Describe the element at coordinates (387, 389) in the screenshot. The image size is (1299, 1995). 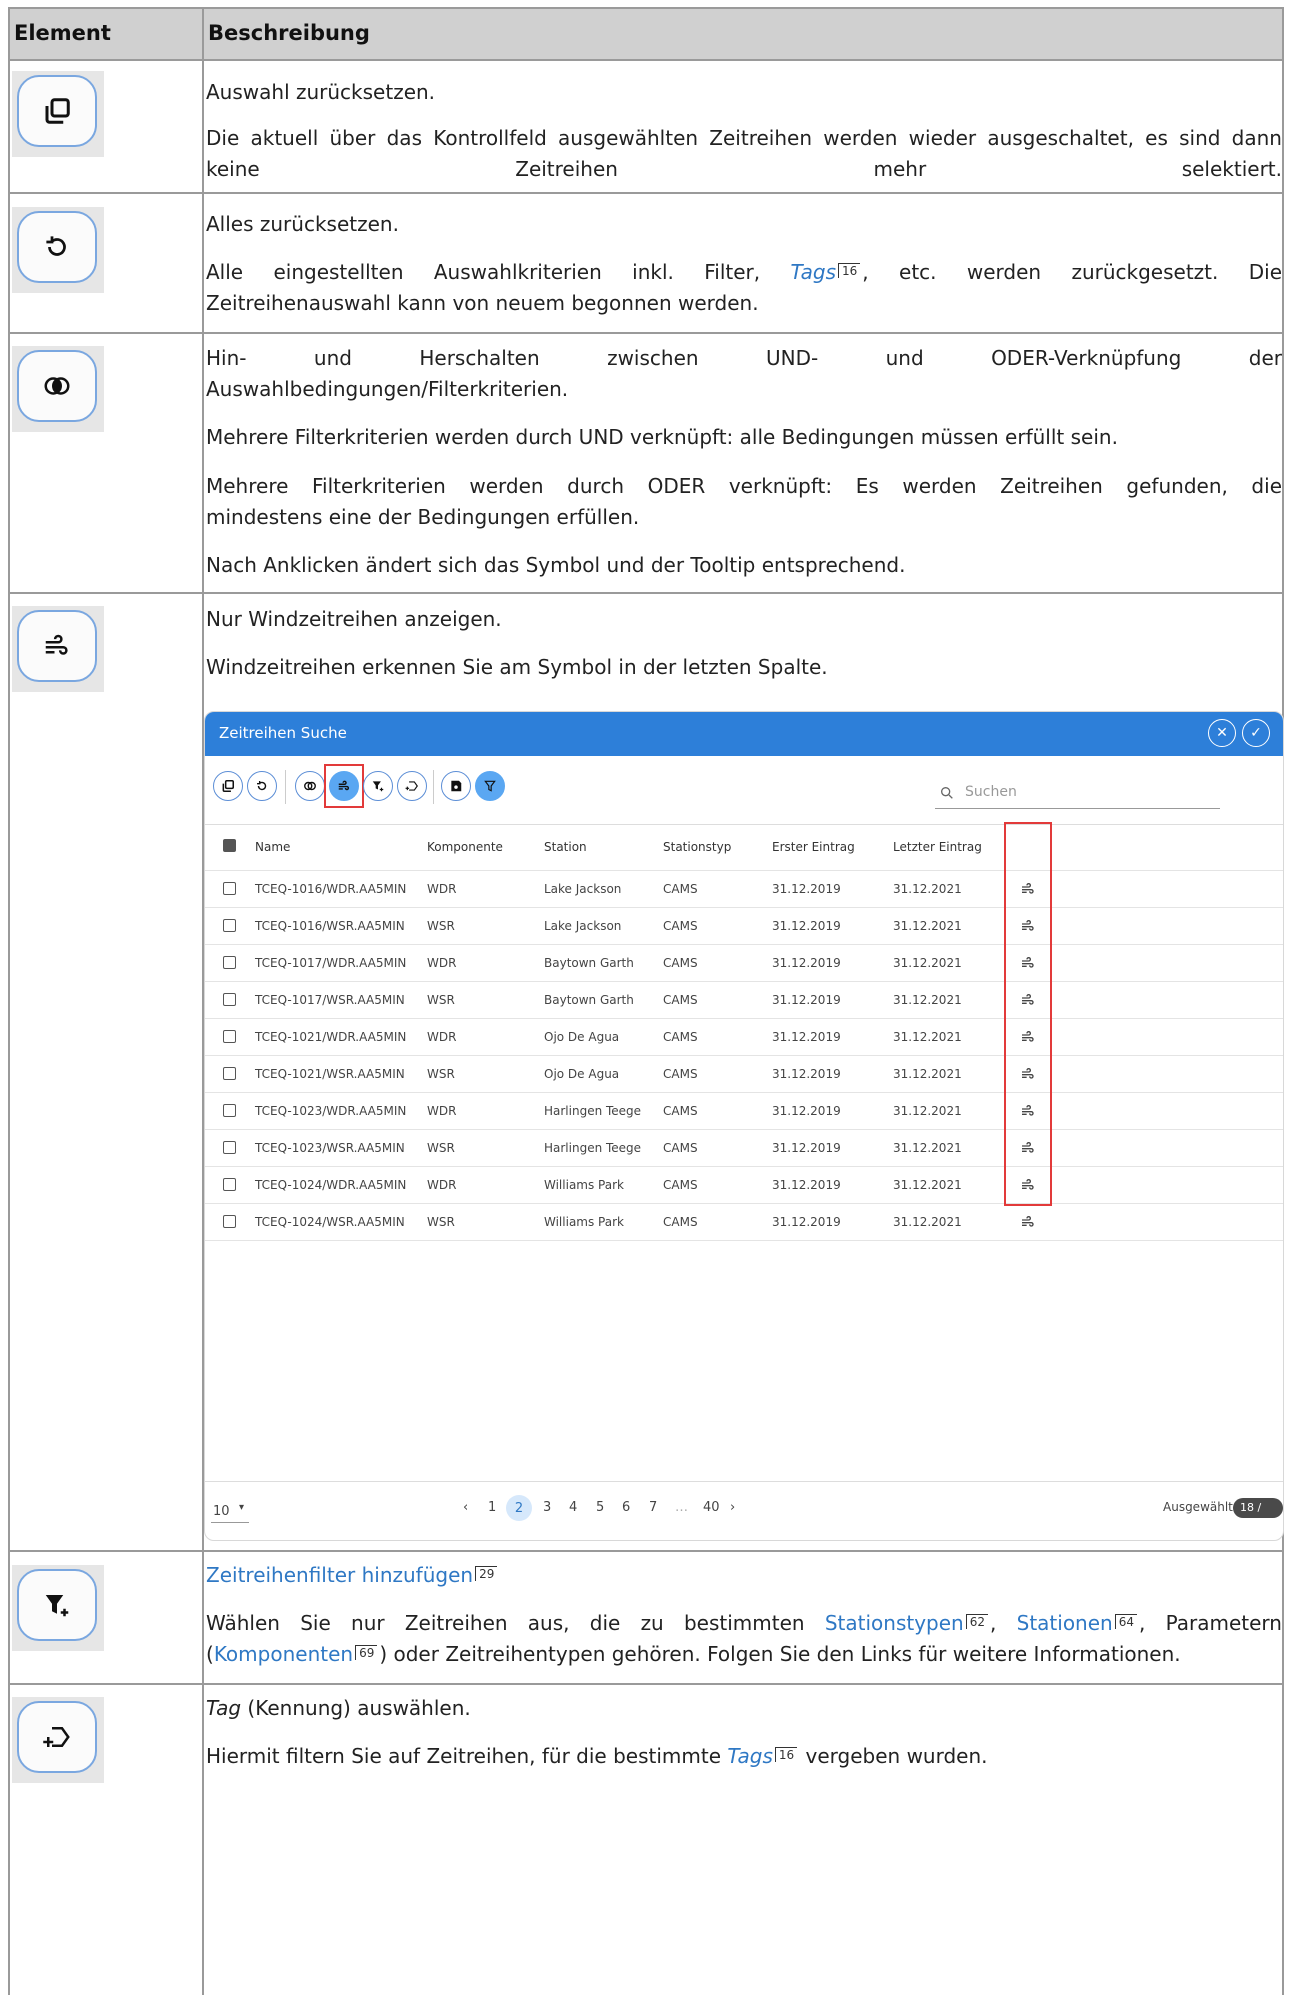
I see `and-or-title-line2: Auswahlbedingungen/Filterkriterien.` at that location.